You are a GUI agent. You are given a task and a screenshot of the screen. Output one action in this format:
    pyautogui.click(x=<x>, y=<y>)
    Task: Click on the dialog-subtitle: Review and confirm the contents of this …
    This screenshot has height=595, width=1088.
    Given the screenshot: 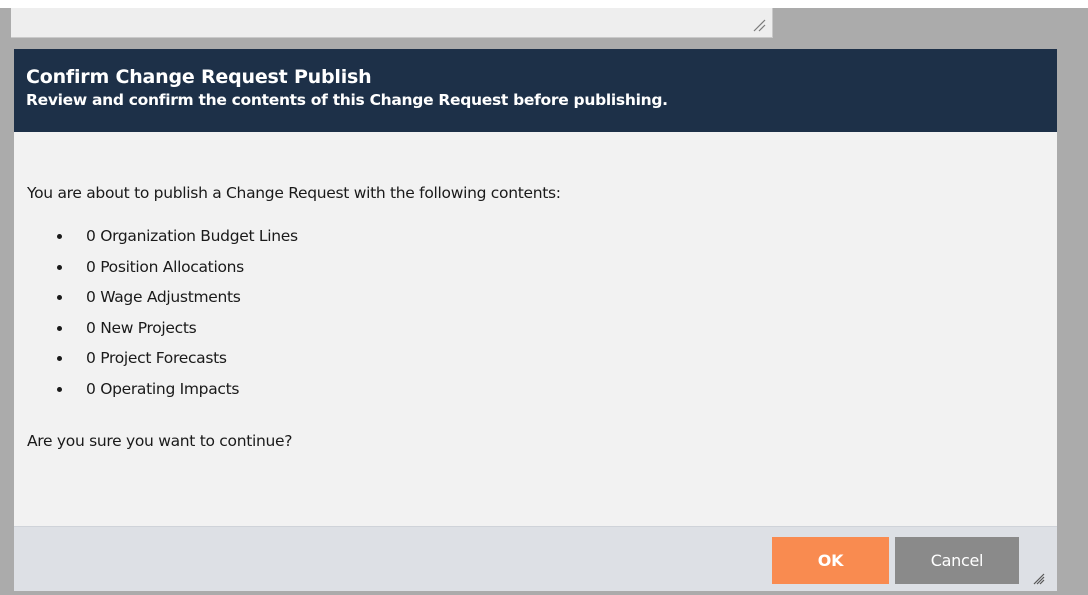 What is the action you would take?
    pyautogui.click(x=347, y=100)
    